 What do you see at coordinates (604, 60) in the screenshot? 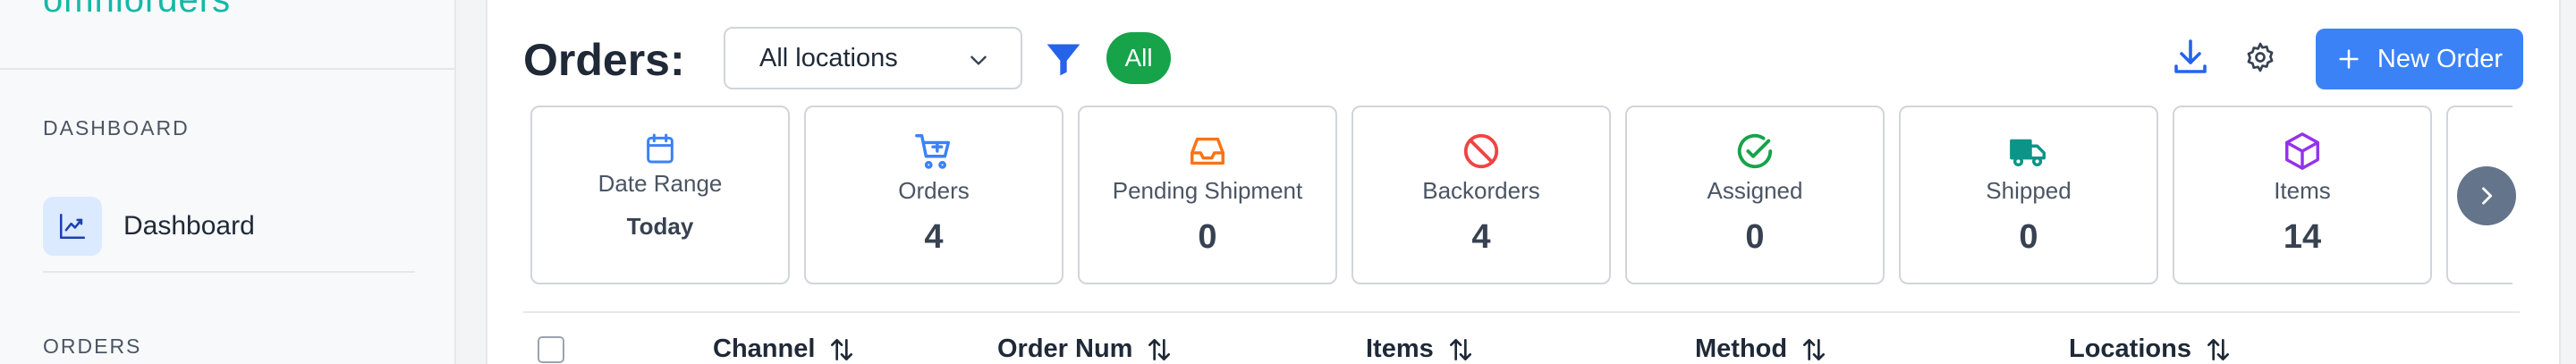
I see `page-title: Orders:` at bounding box center [604, 60].